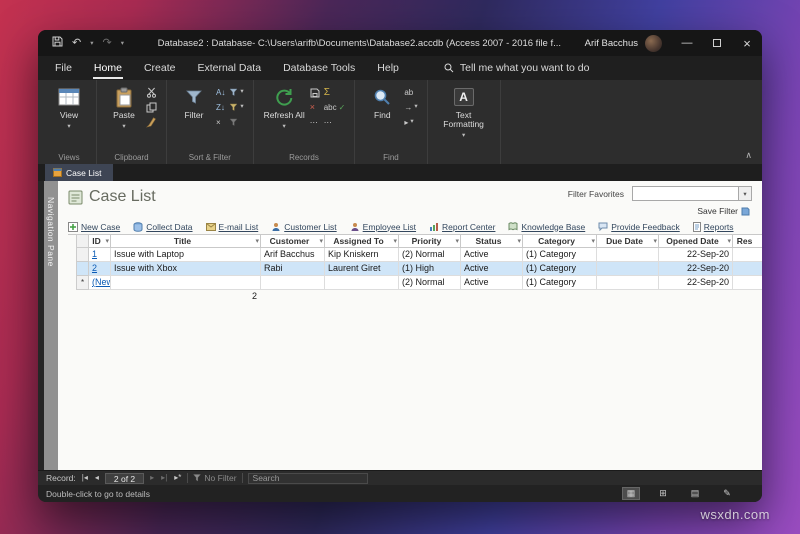 The image size is (800, 534). I want to click on next-record-button: ▸, so click(152, 478).